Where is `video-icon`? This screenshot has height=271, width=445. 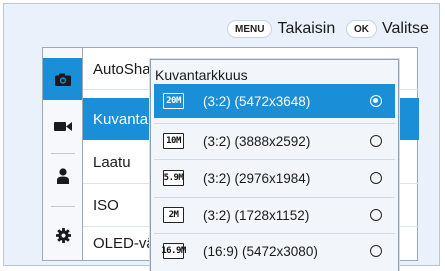 video-icon is located at coordinates (63, 126).